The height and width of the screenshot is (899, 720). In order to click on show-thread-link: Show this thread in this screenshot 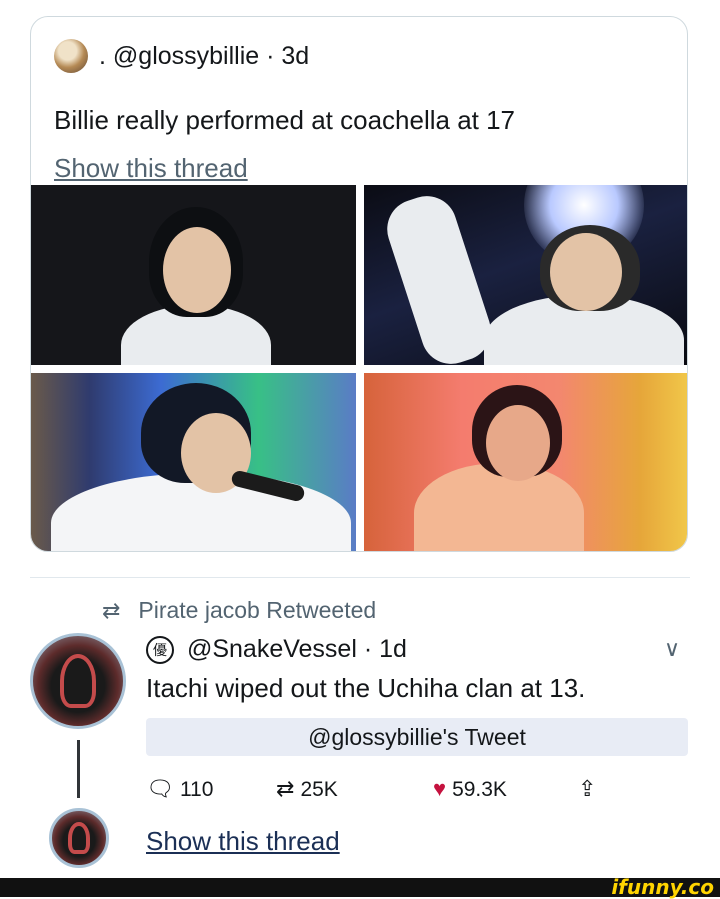, I will do `click(243, 841)`.